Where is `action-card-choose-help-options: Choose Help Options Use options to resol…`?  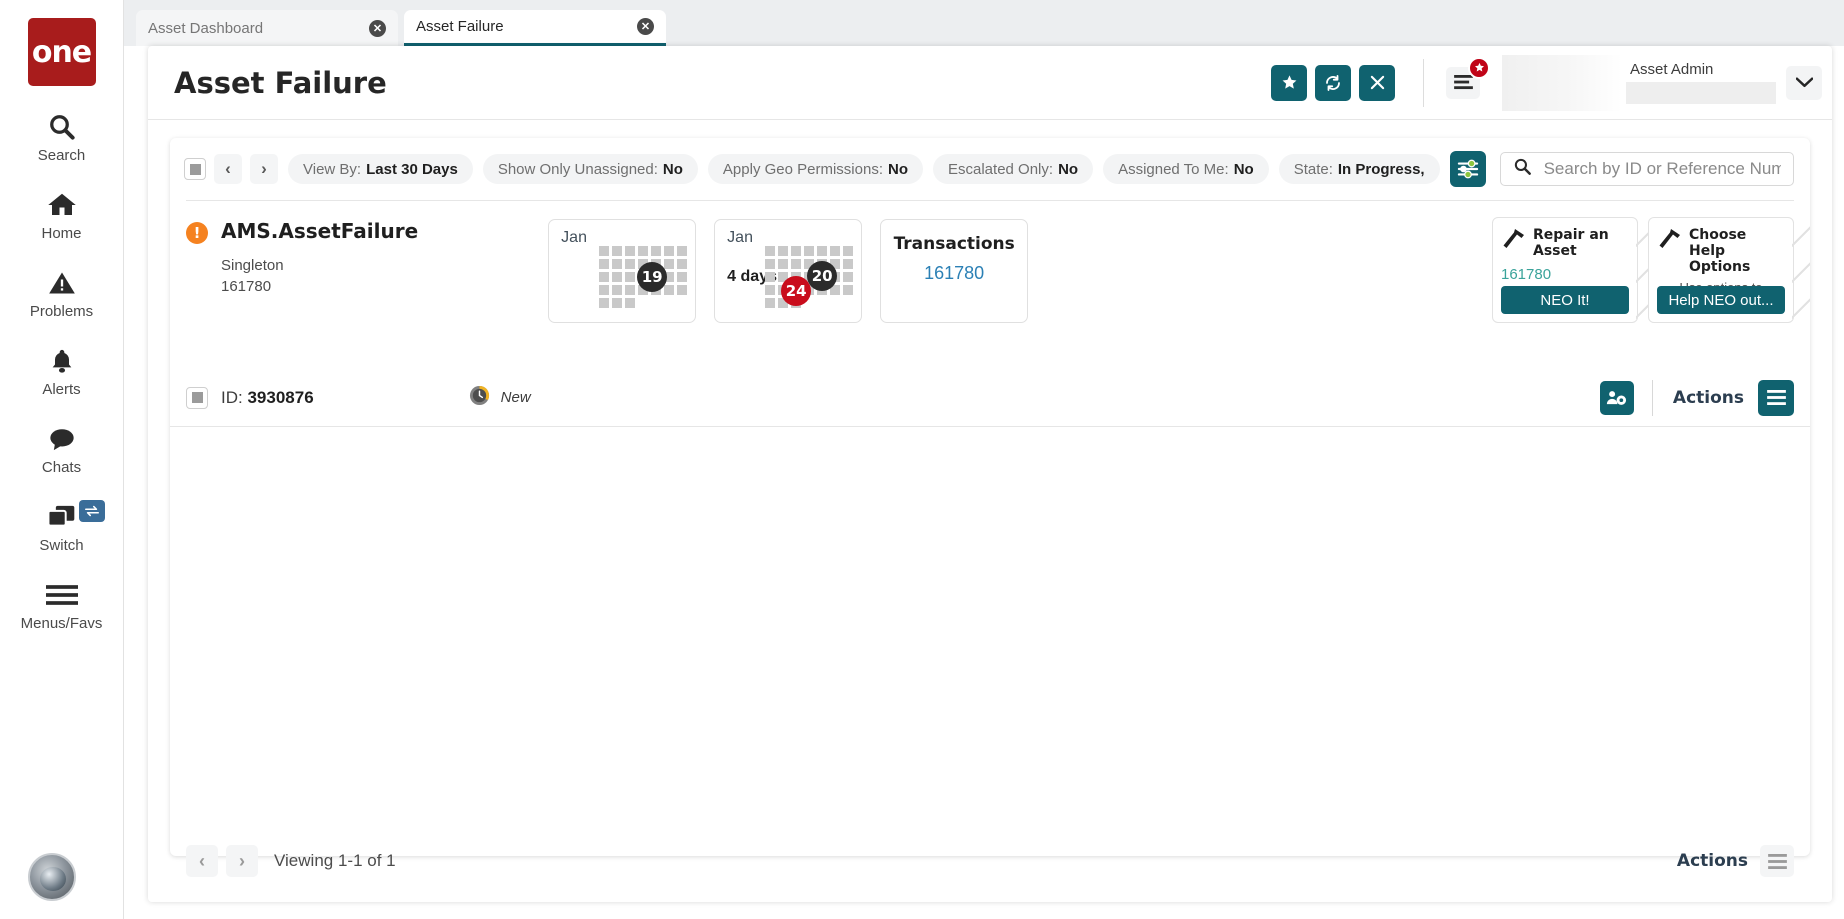
action-card-choose-help-options: Choose Help Options Use options to resol… is located at coordinates (1729, 270).